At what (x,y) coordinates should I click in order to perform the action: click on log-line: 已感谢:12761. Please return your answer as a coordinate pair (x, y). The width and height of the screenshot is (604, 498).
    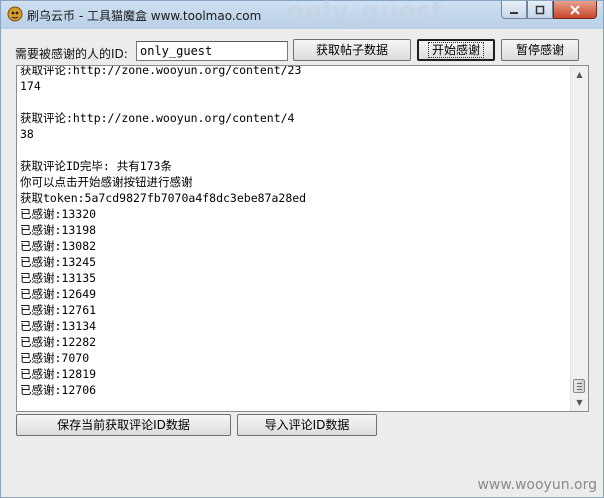
    Looking at the image, I should click on (58, 310).